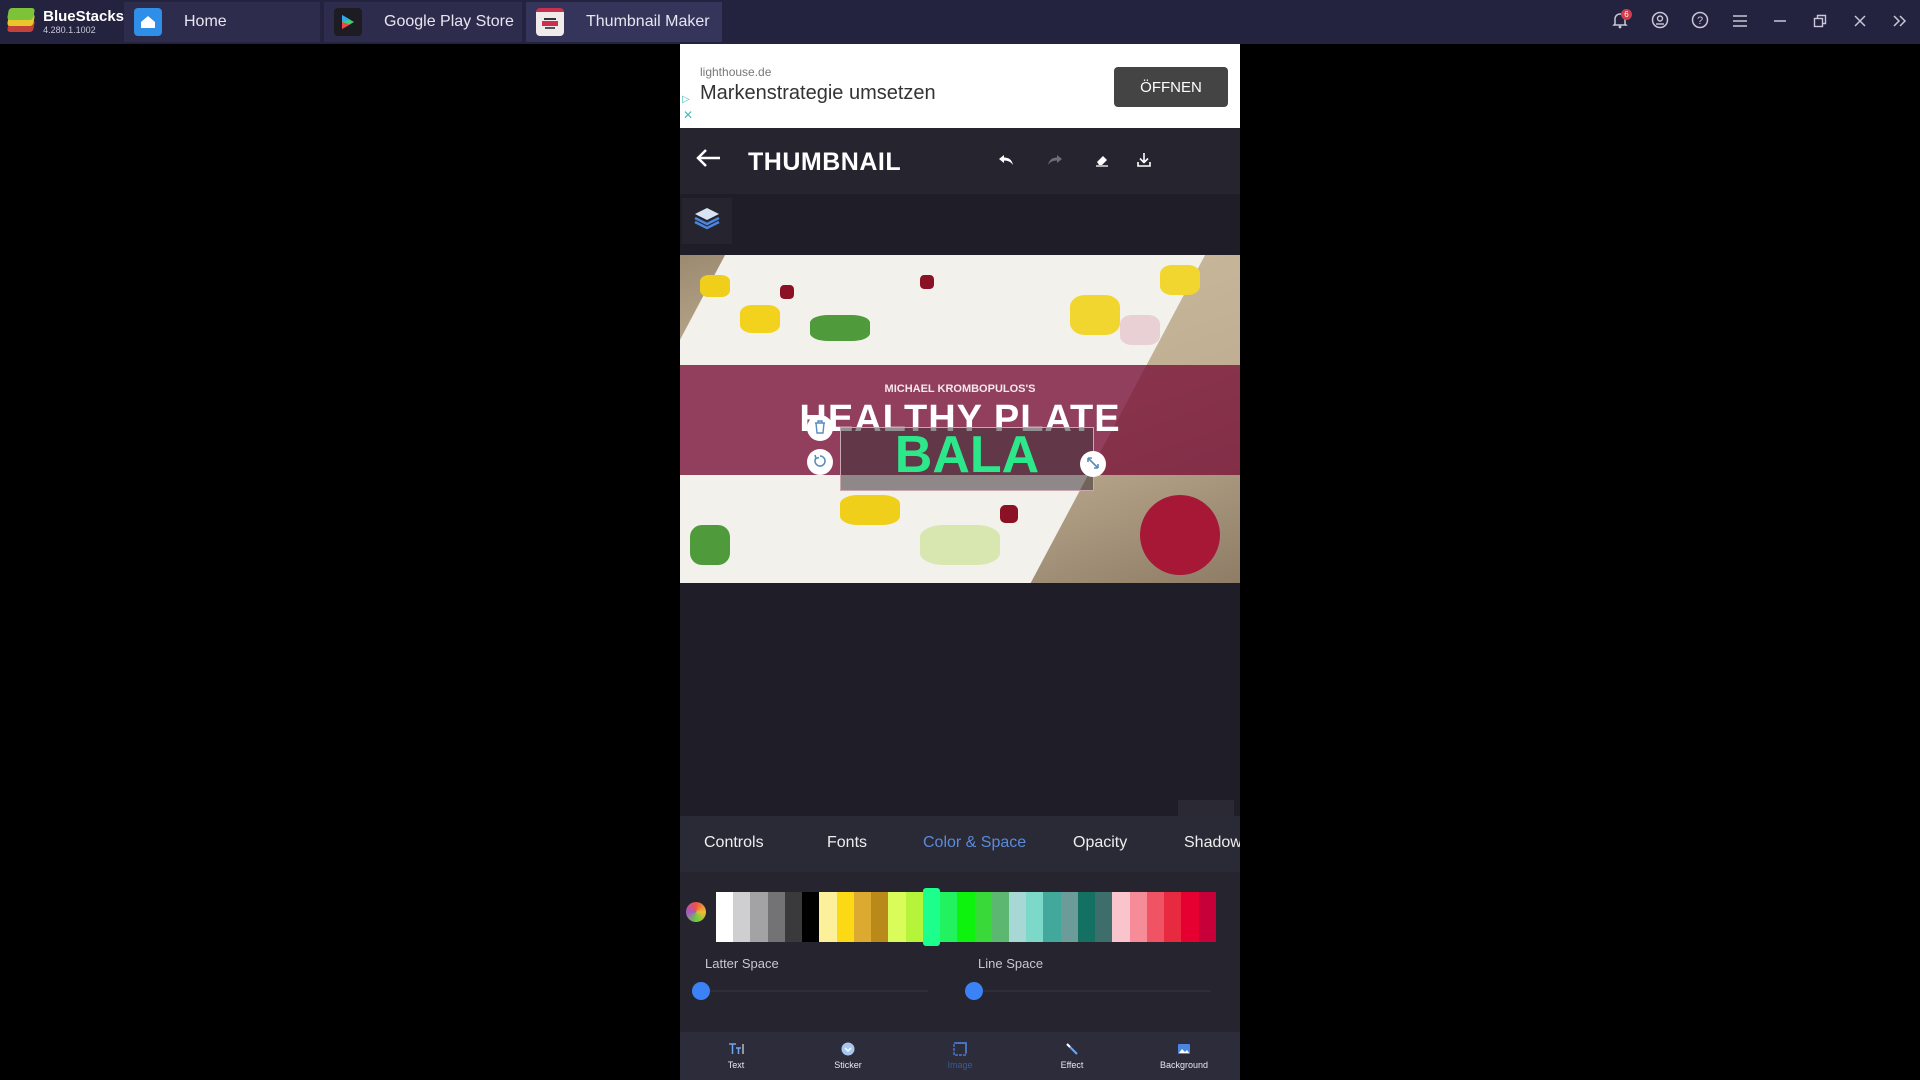 This screenshot has height=1080, width=1920. Describe the element at coordinates (1900, 22) in the screenshot. I see `expand-sidebar-button` at that location.